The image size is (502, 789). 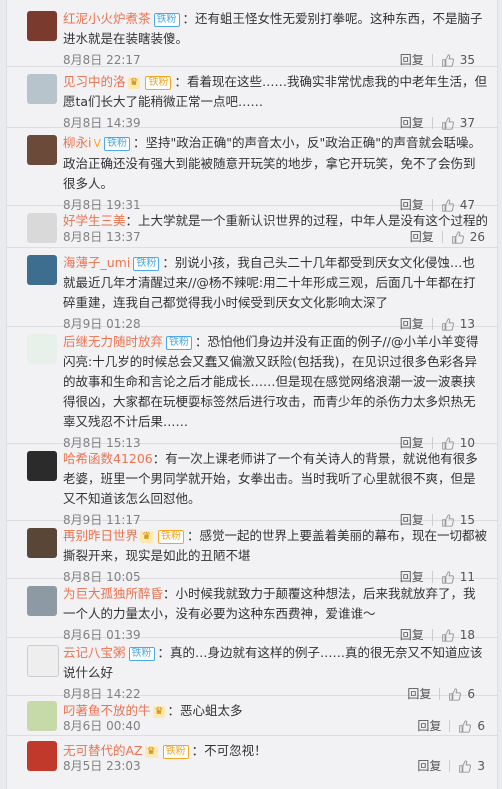 I want to click on comment-username: 再别昨日世界, so click(x=100, y=535).